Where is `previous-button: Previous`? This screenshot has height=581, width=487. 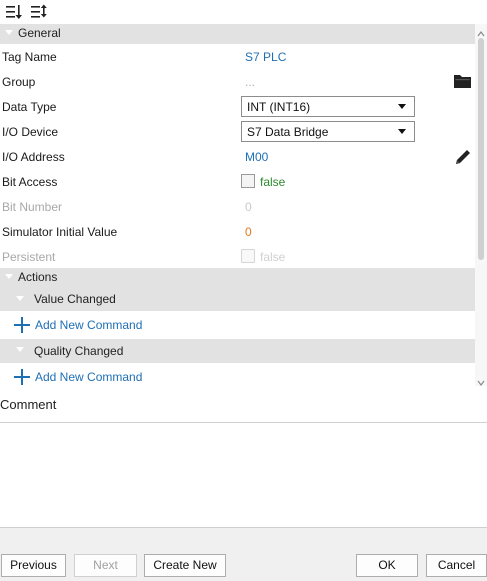
previous-button: Previous is located at coordinates (33, 565).